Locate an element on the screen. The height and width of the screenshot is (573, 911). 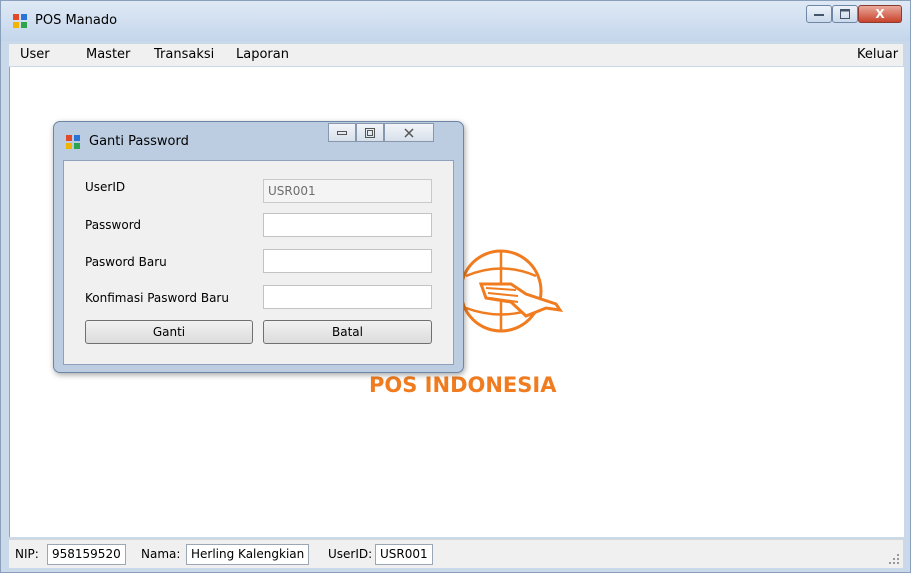
userid-label: UserID is located at coordinates (105, 187).